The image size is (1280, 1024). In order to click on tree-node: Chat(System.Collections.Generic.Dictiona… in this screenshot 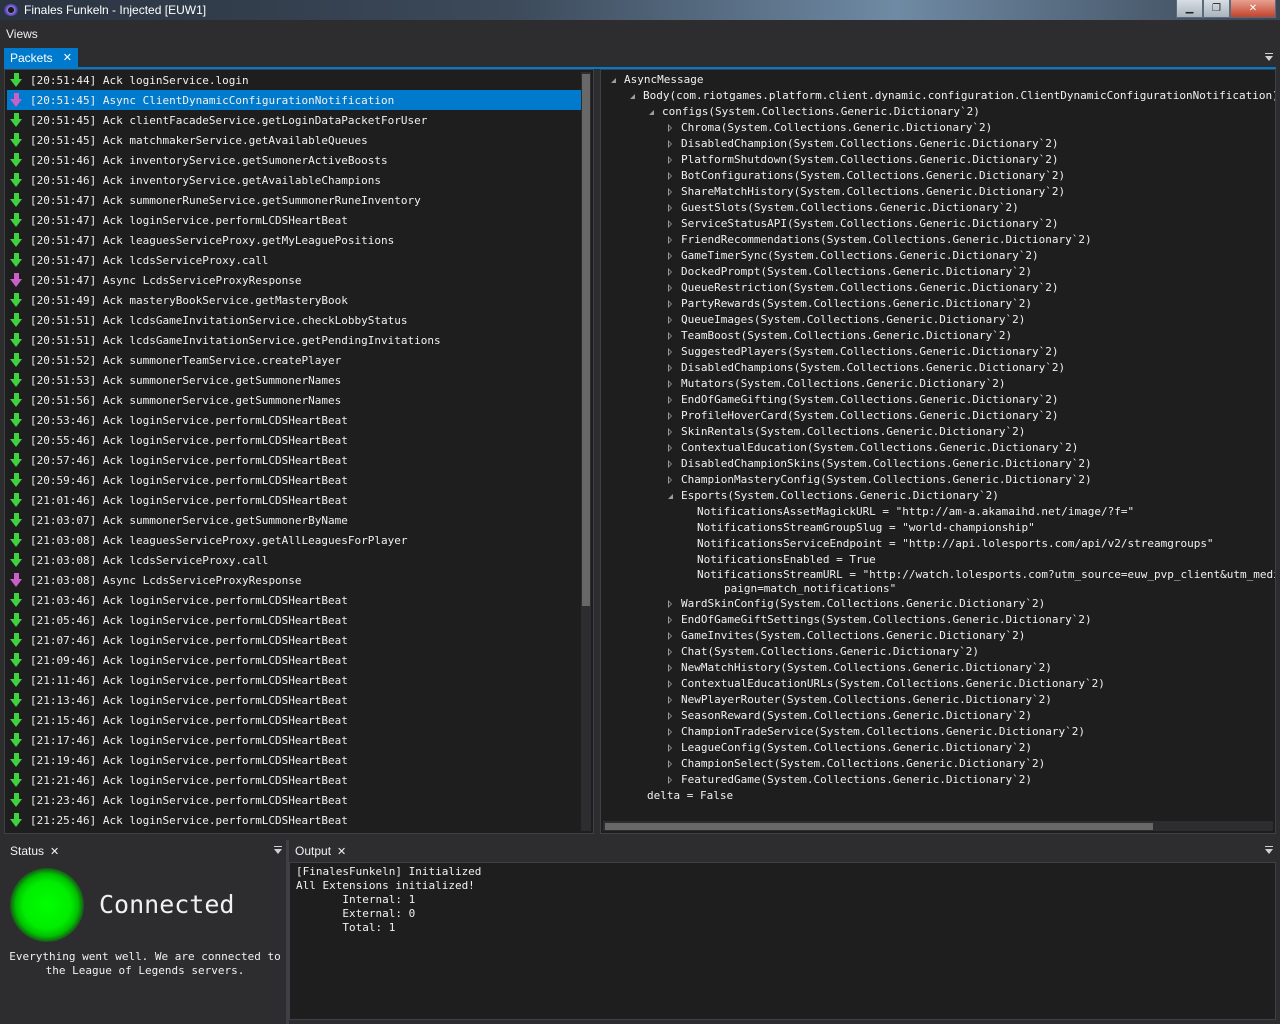, I will do `click(938, 651)`.